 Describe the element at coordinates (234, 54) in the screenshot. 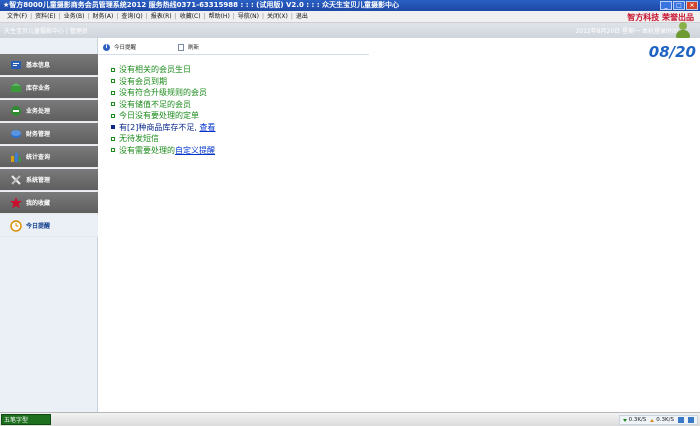

I see `tab-divider` at that location.